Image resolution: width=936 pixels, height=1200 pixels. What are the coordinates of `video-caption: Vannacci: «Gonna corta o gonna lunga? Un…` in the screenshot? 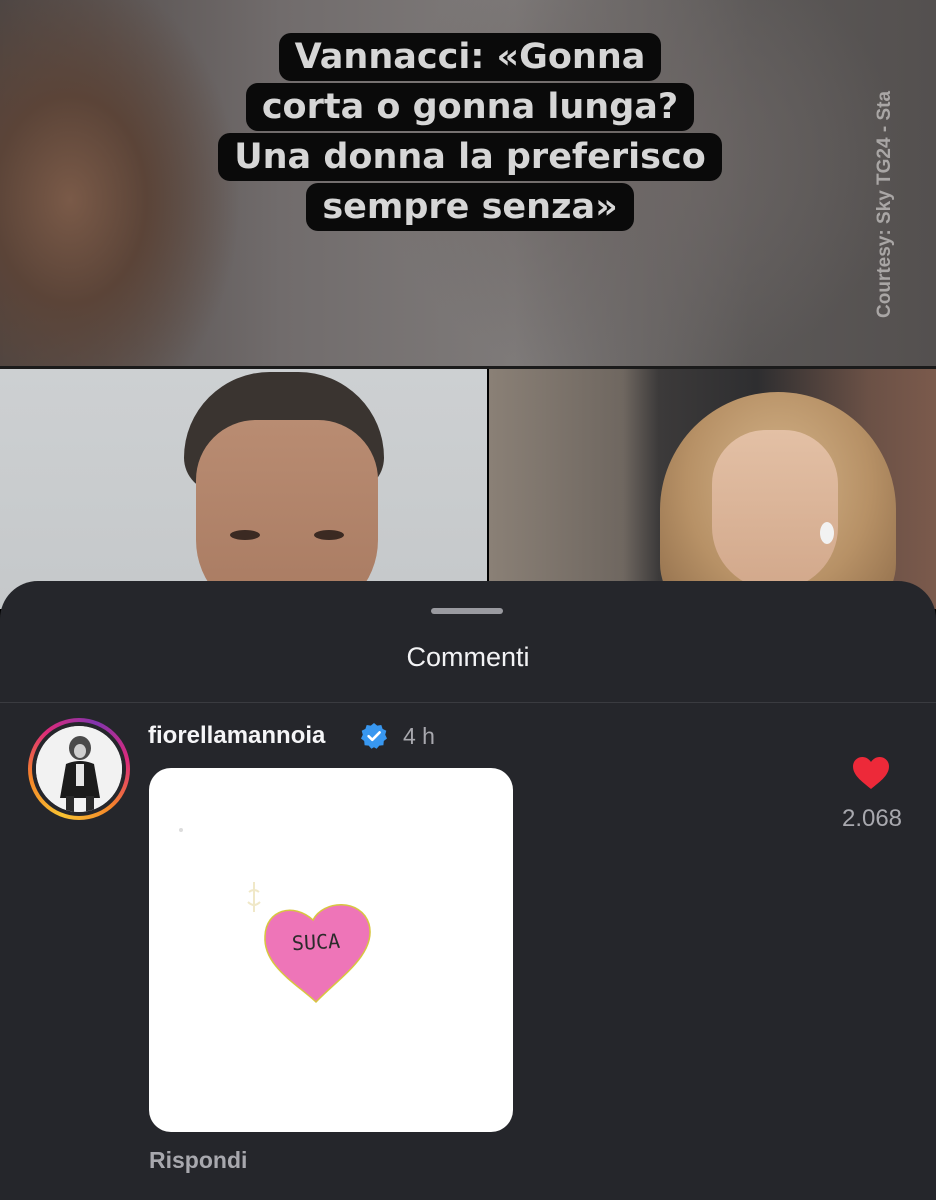 It's located at (470, 132).